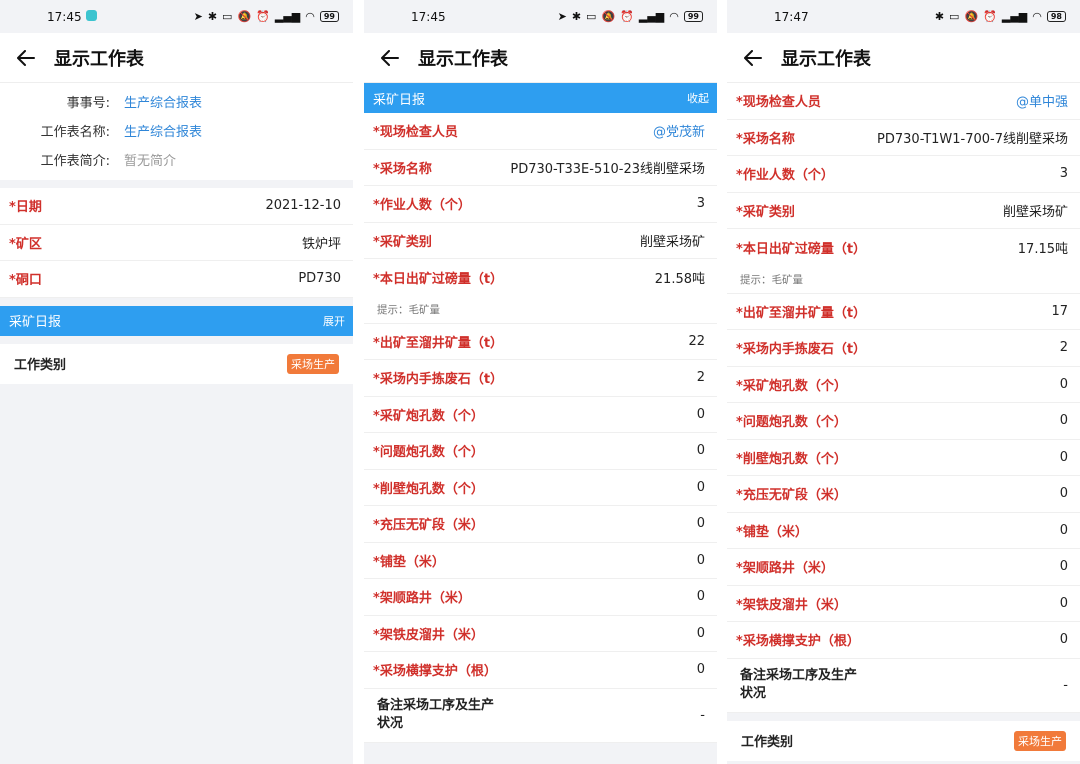 The height and width of the screenshot is (764, 1080). Describe the element at coordinates (176, 279) in the screenshot. I see `field-row-adit: 硐口 PD730` at that location.